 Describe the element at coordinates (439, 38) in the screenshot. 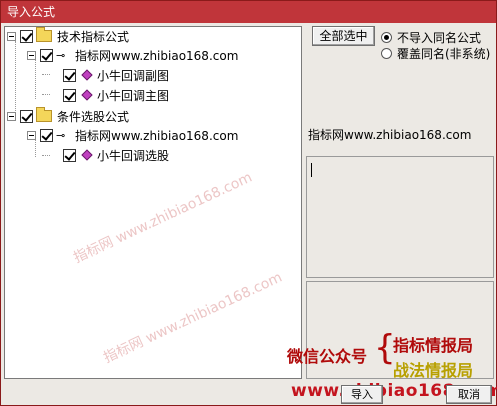

I see `radio-label: 不导入同名公式` at that location.